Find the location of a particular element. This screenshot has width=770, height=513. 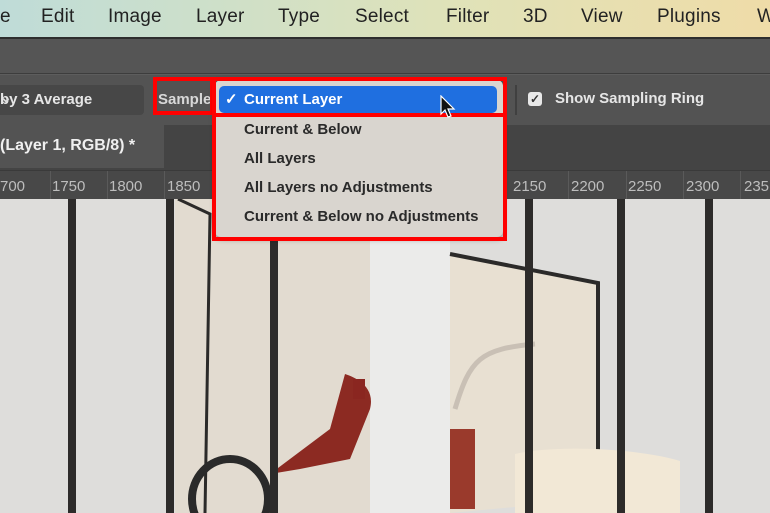

menu-plugins: Plugins is located at coordinates (689, 17).